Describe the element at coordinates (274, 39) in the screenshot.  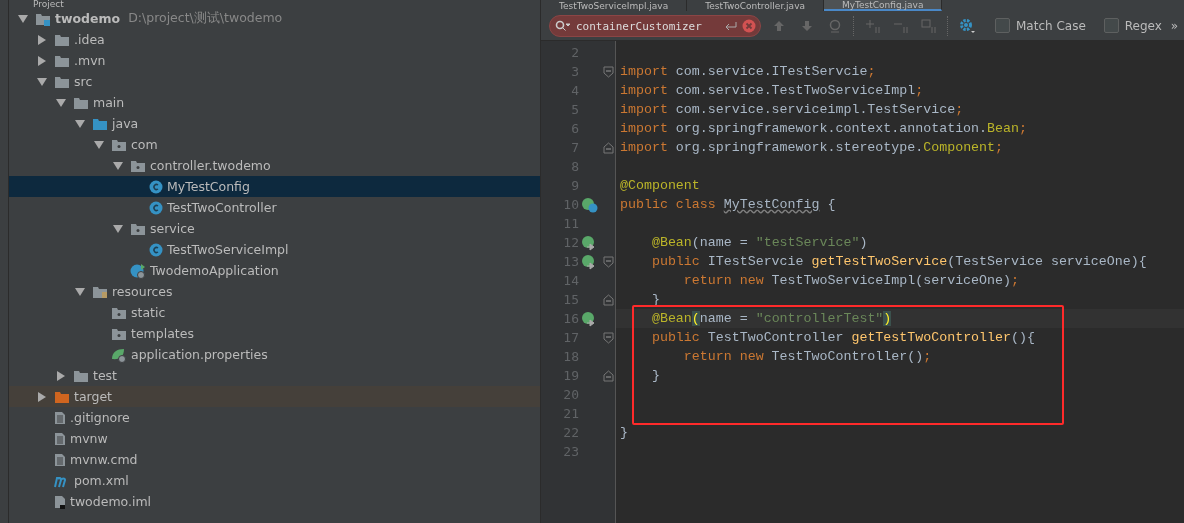
I see `tree-row: .idea` at that location.